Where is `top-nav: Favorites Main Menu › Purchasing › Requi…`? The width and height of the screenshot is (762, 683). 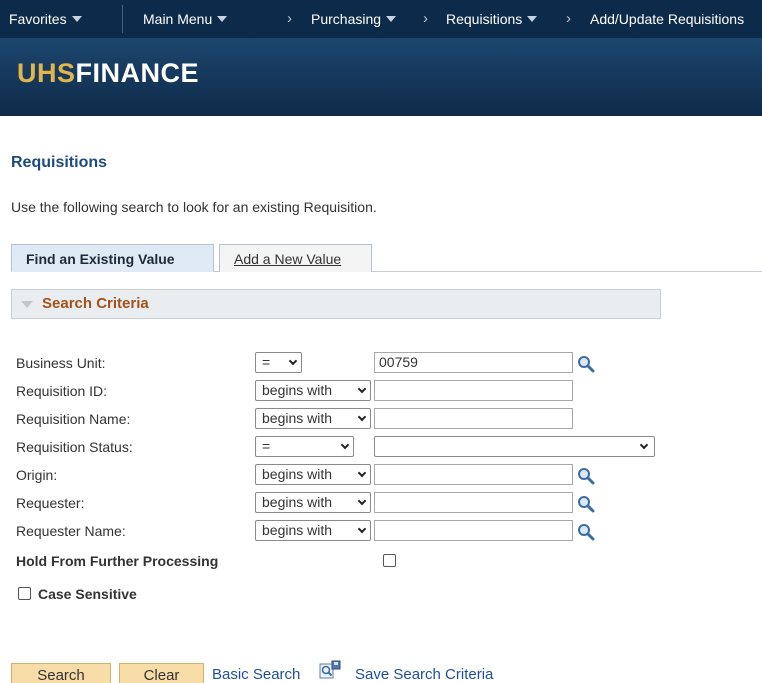 top-nav: Favorites Main Menu › Purchasing › Requi… is located at coordinates (381, 19).